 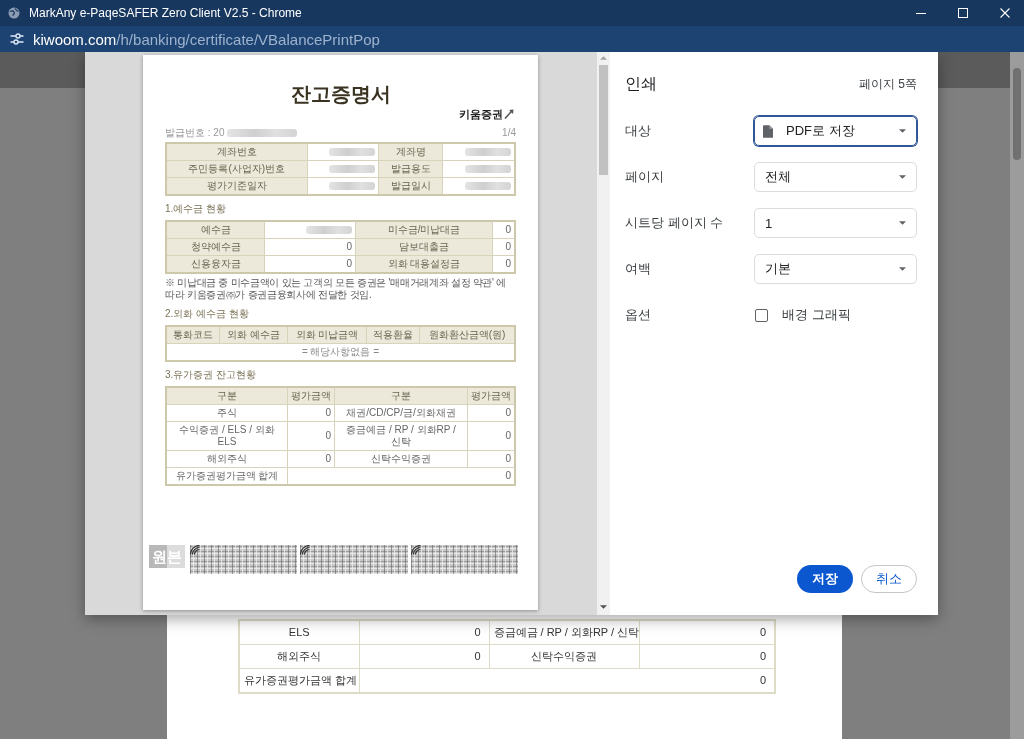 I want to click on setting-label: 대상, so click(x=638, y=131).